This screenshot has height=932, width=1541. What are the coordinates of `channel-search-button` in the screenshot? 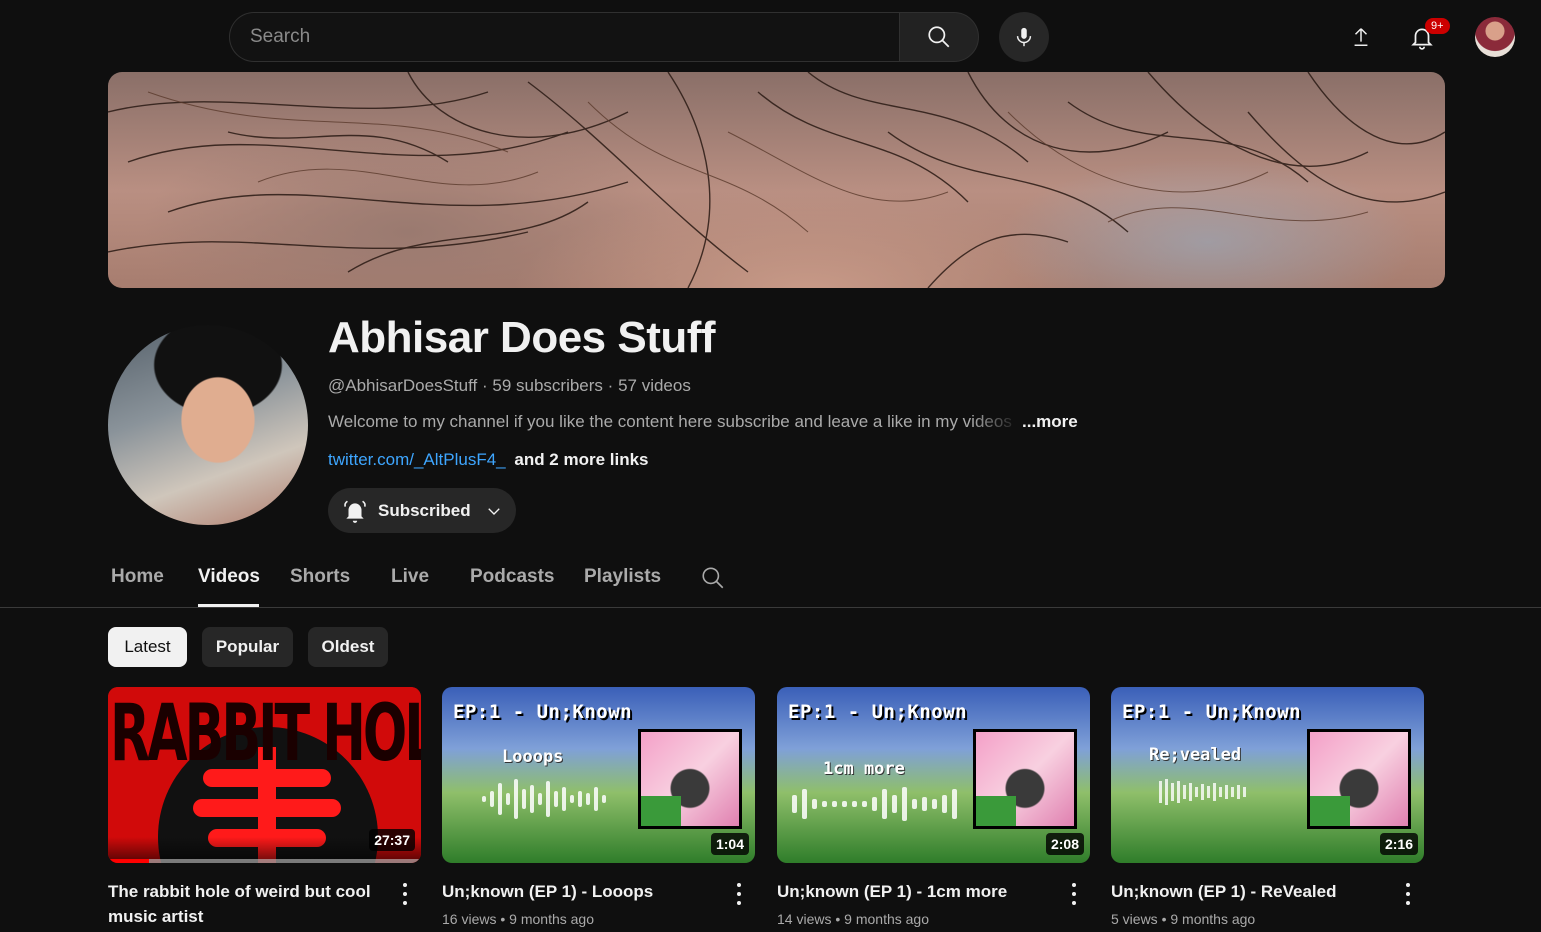 It's located at (713, 580).